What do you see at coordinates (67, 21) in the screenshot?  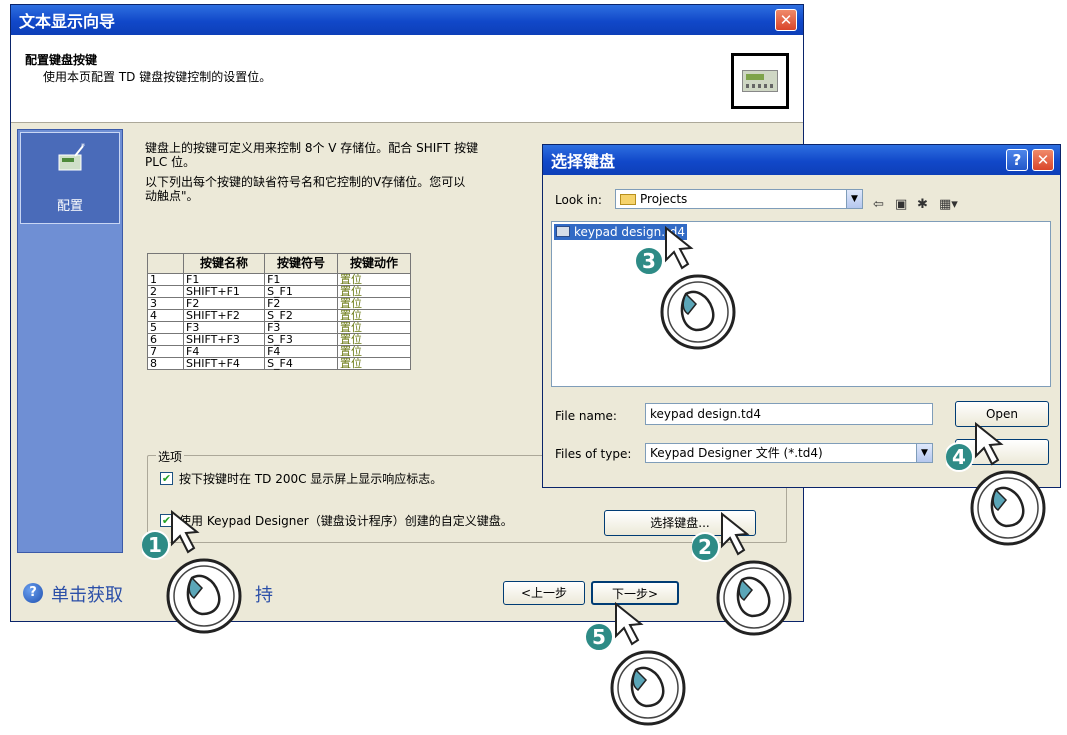 I see `wizard-title: 文本显示向导` at bounding box center [67, 21].